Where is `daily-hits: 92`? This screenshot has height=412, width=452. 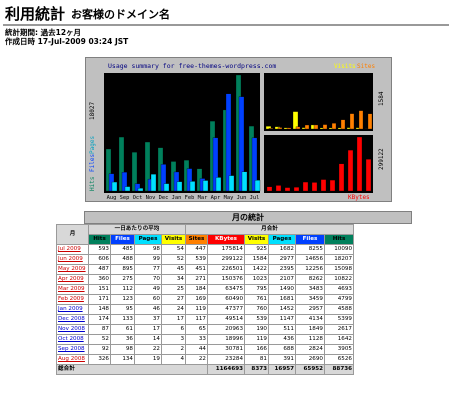 daily-hits: 92 is located at coordinates (99, 349).